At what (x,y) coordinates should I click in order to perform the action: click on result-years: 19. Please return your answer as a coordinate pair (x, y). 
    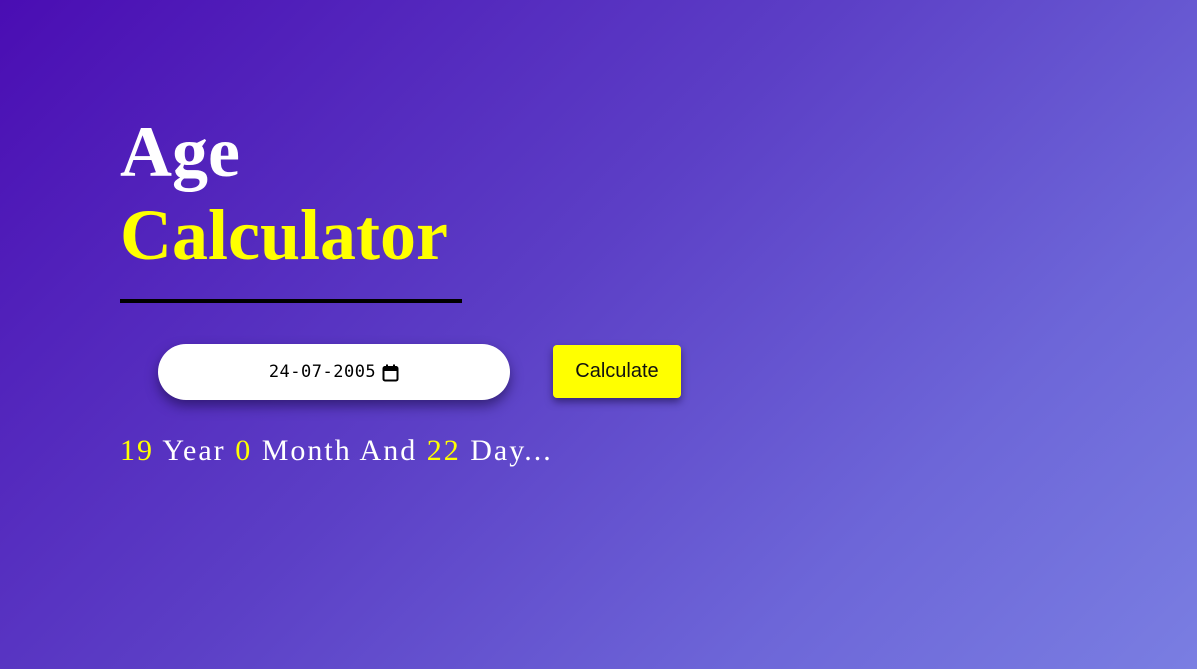
    Looking at the image, I should click on (137, 450).